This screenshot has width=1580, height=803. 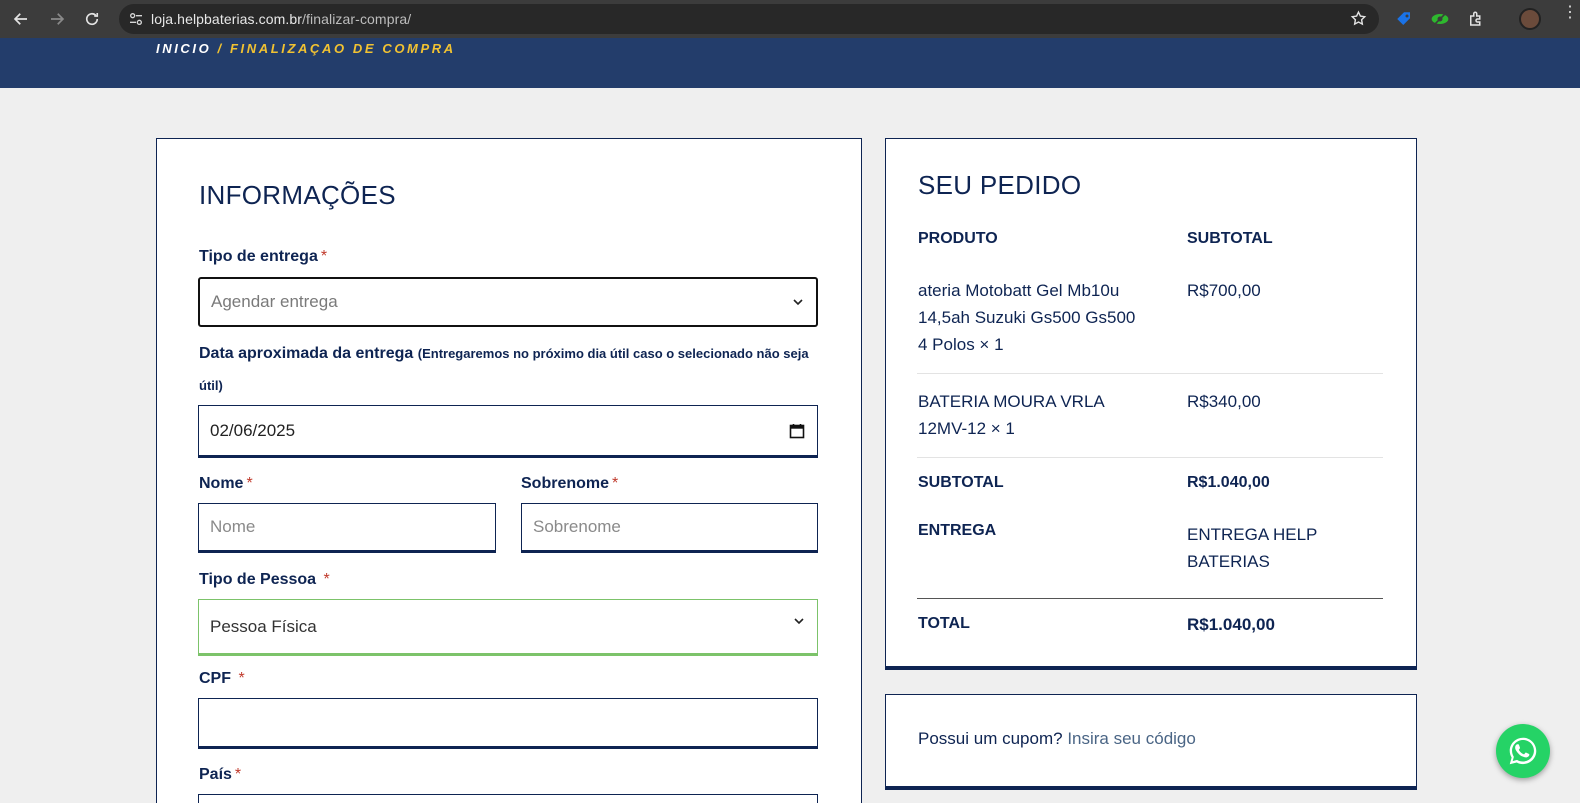 I want to click on breadcrumb: INICIO / FINALIZAÇAO DE COMPRA, so click(x=306, y=48).